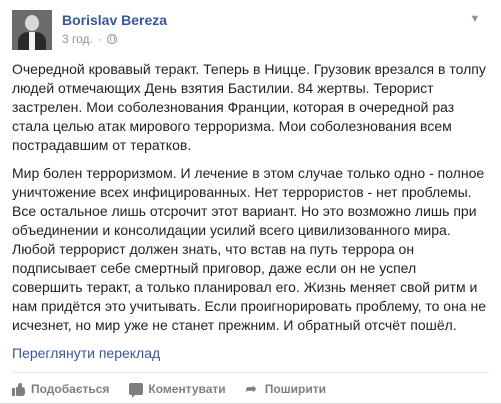 The width and height of the screenshot is (501, 404). What do you see at coordinates (136, 390) in the screenshot?
I see `comment-icon` at bounding box center [136, 390].